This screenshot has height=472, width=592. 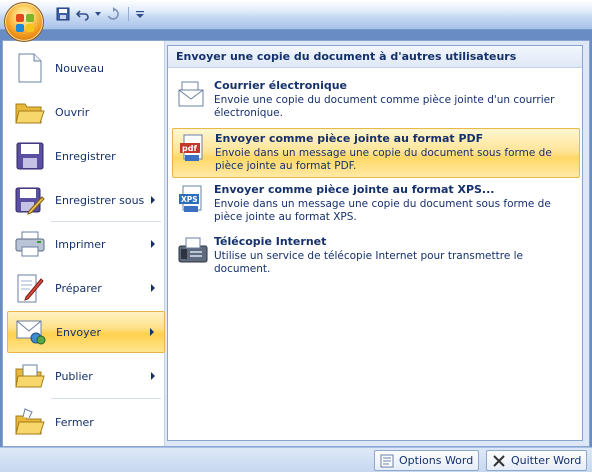 What do you see at coordinates (80, 244) in the screenshot?
I see `menu-item-label: Imprimer` at bounding box center [80, 244].